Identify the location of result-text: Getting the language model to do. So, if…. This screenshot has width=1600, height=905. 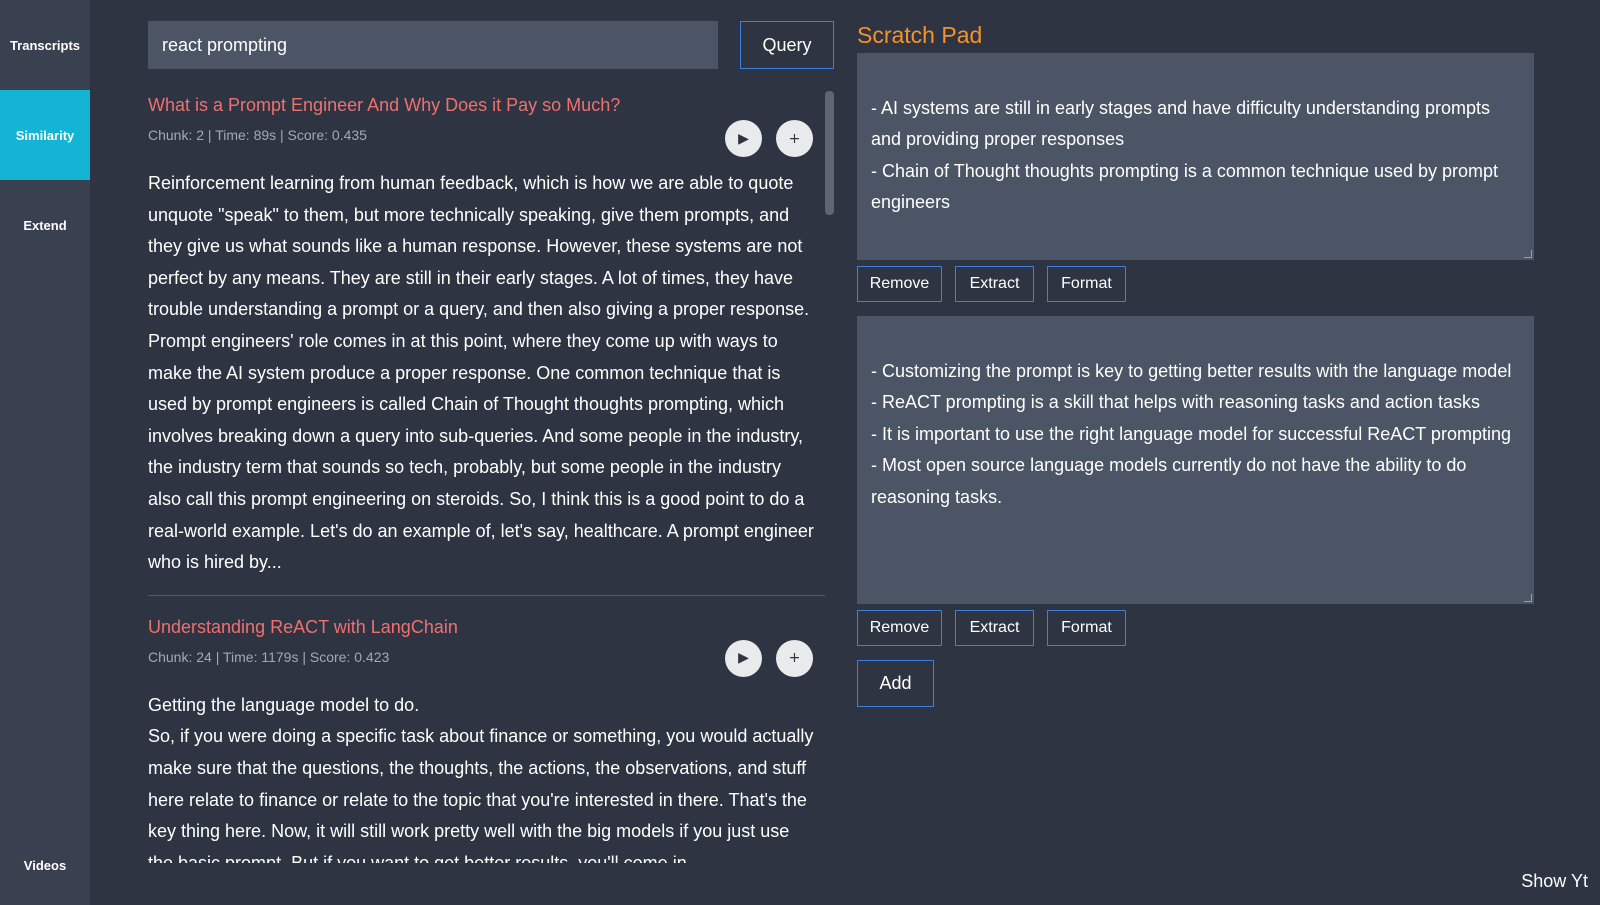
(481, 778).